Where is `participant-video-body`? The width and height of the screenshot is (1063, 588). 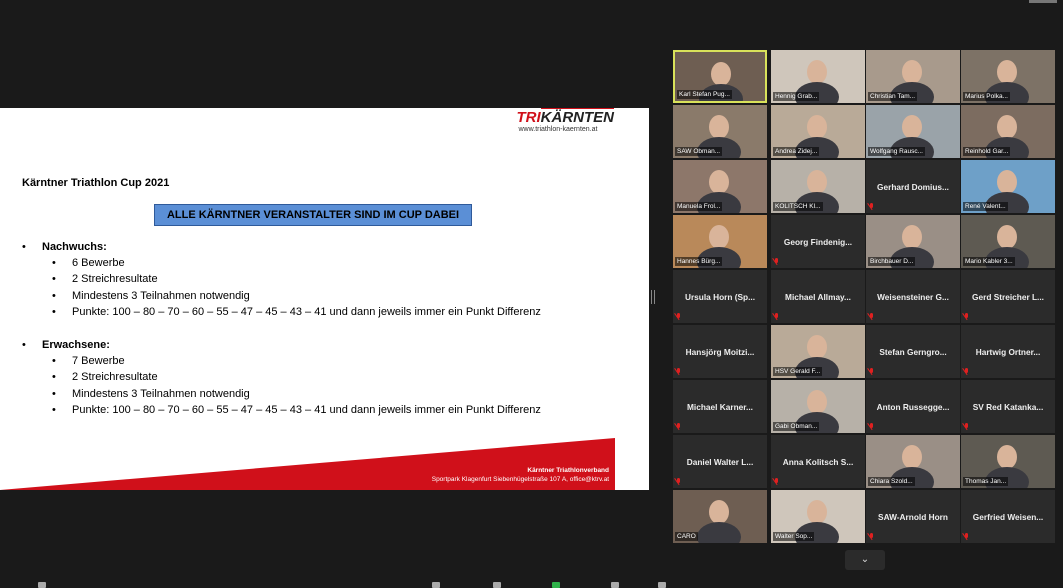 participant-video-body is located at coordinates (719, 532).